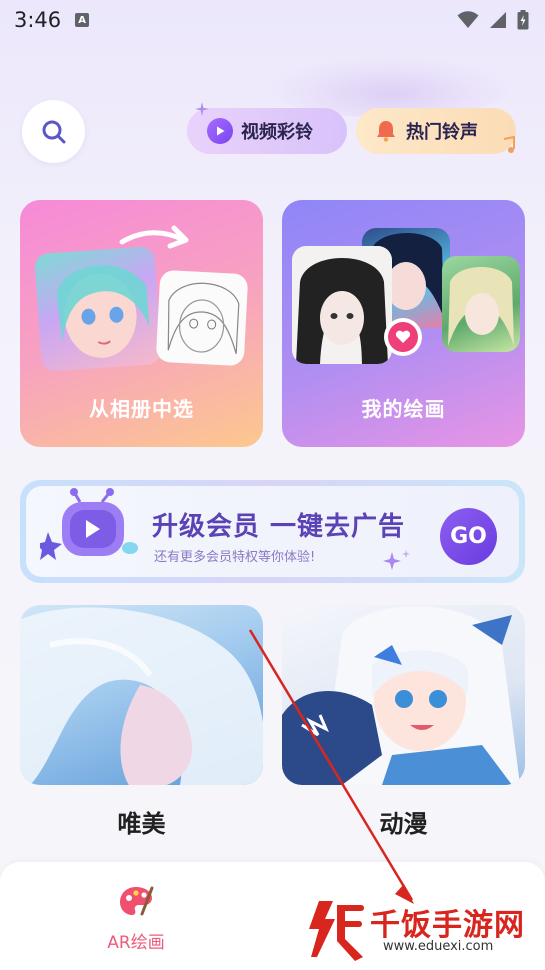 The width and height of the screenshot is (545, 970). What do you see at coordinates (401, 695) in the screenshot?
I see `anime-artwork-image` at bounding box center [401, 695].